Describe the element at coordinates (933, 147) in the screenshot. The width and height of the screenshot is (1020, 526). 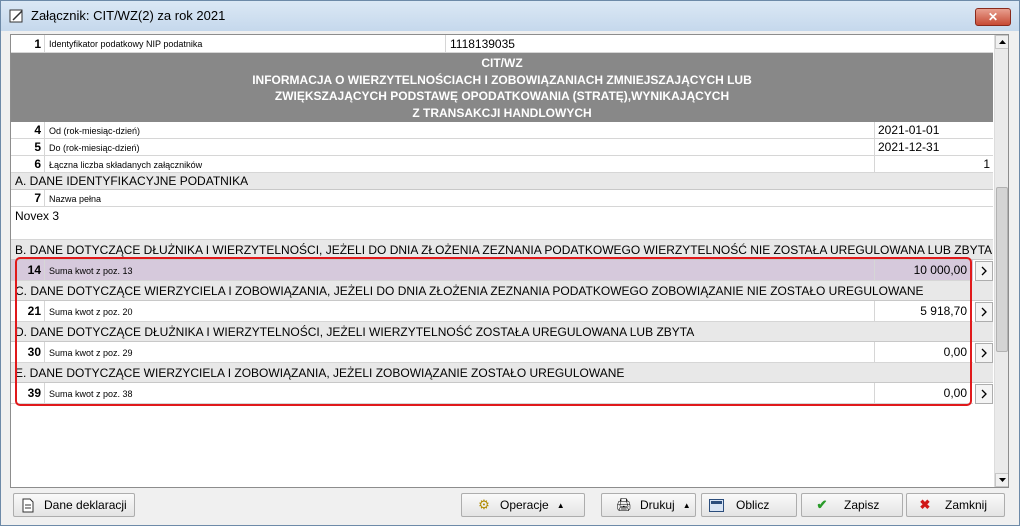
I see `date-to-field: 2021-12-31` at that location.